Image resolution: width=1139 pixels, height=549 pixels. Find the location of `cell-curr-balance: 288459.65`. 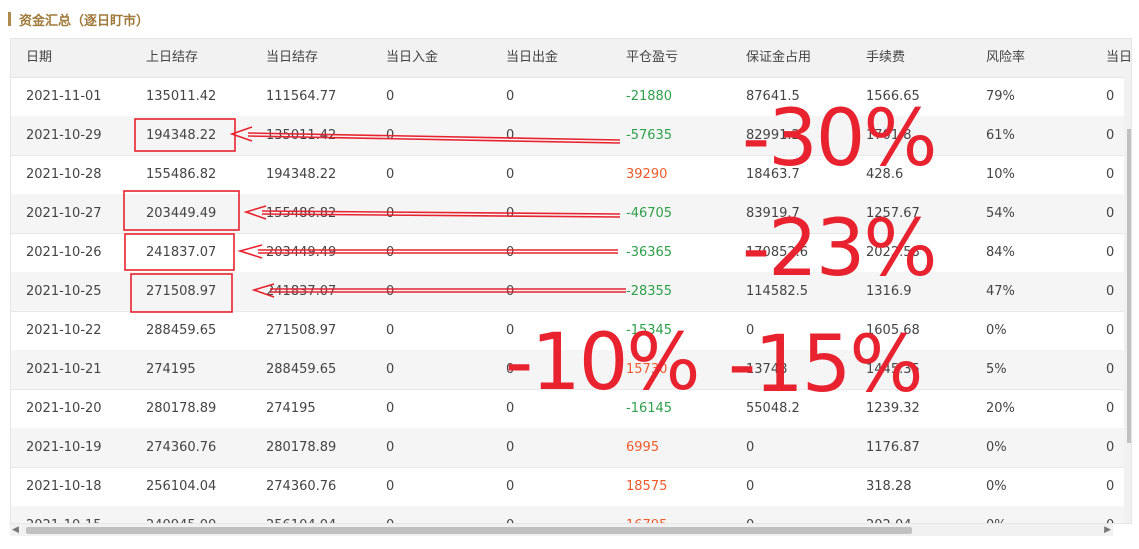

cell-curr-balance: 288459.65 is located at coordinates (301, 369).